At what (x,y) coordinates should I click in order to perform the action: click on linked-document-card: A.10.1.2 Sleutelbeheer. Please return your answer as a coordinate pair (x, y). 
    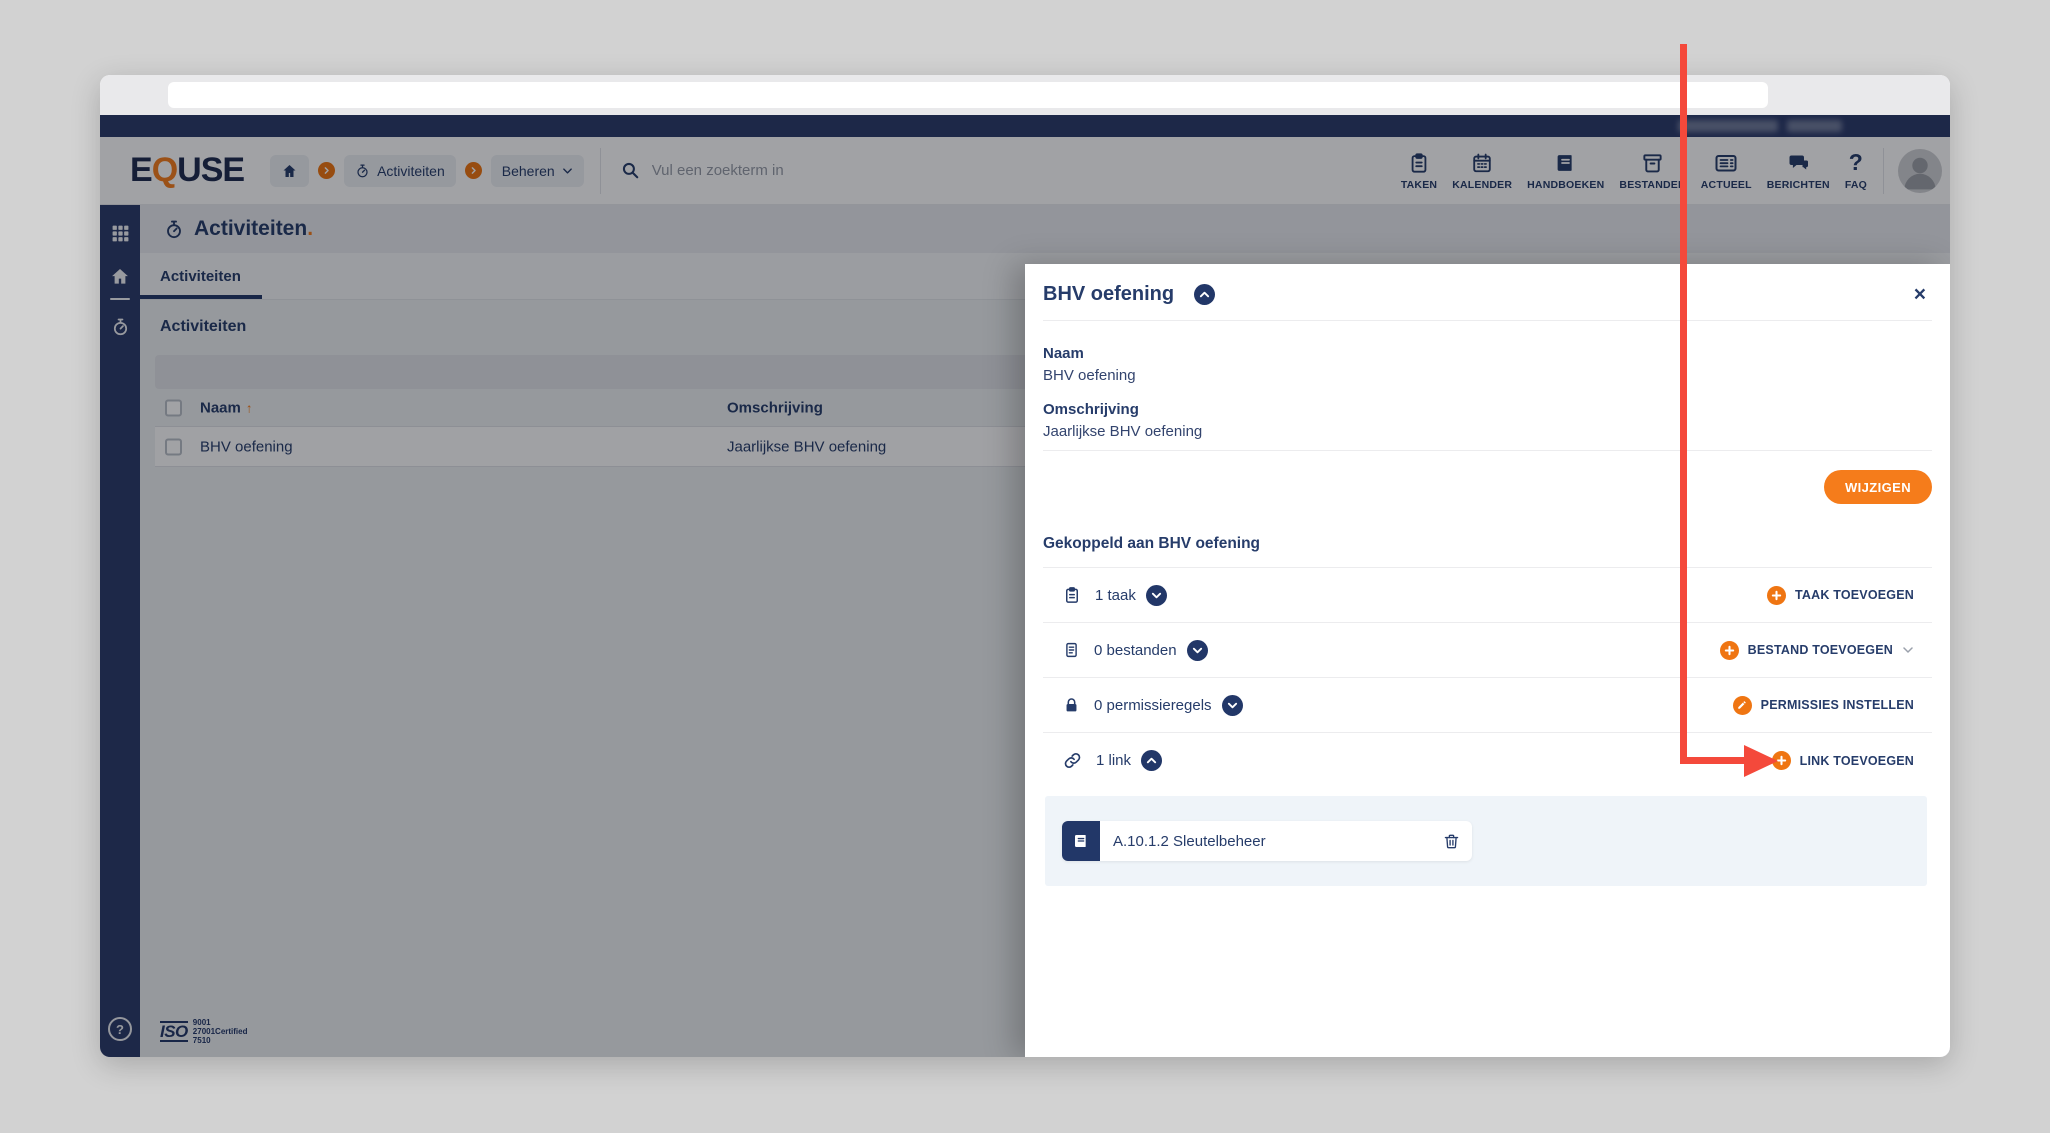
    Looking at the image, I should click on (1267, 841).